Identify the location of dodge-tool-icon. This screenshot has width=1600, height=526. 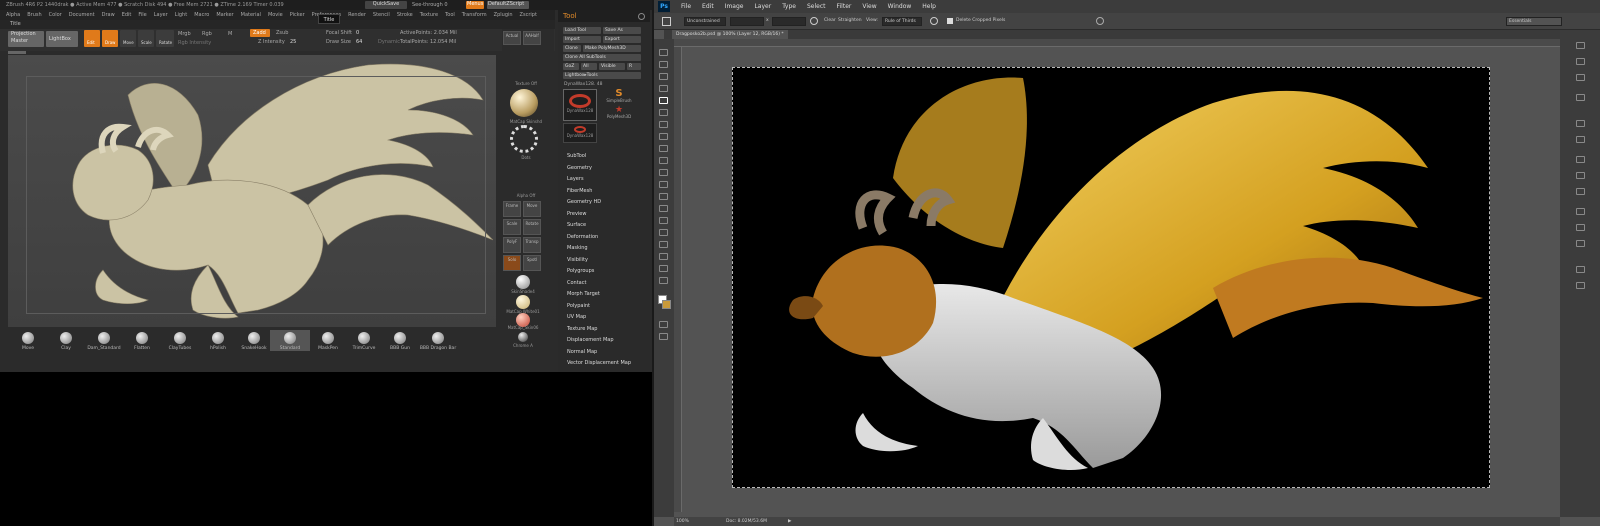
(663, 208).